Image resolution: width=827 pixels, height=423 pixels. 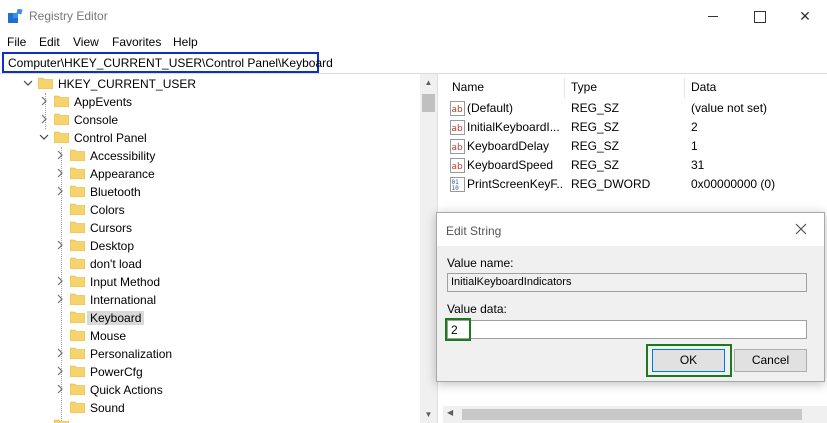 What do you see at coordinates (125, 282) in the screenshot?
I see `tree-item-label: Input Method` at bounding box center [125, 282].